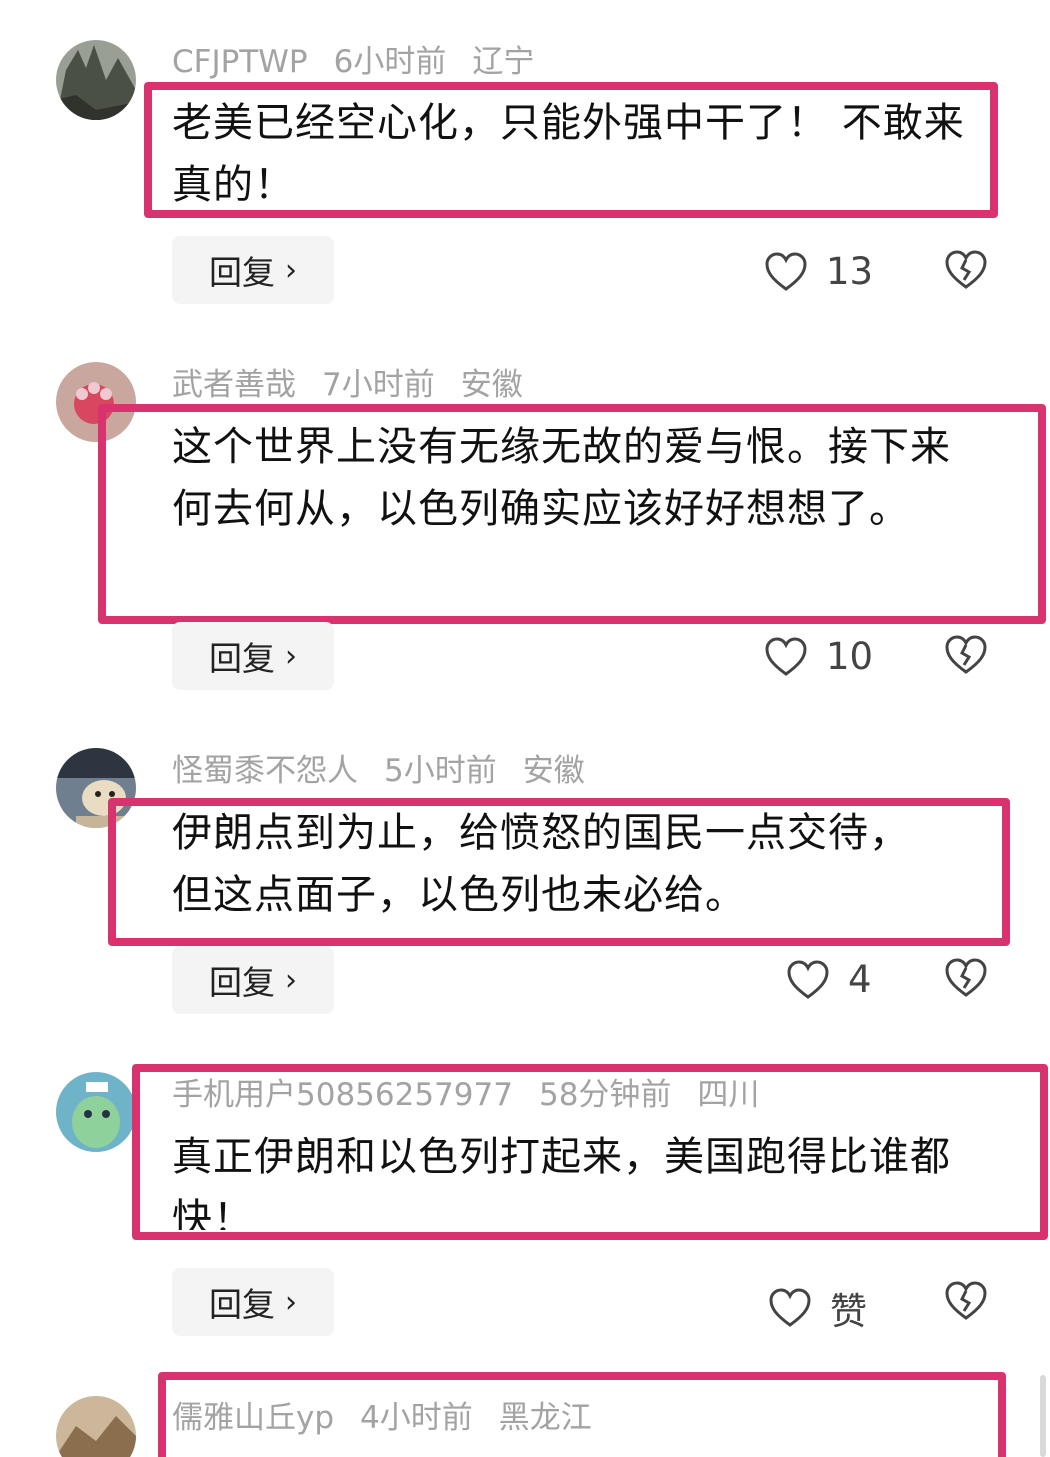  What do you see at coordinates (545, 1418) in the screenshot?
I see `location: 黑龙江` at bounding box center [545, 1418].